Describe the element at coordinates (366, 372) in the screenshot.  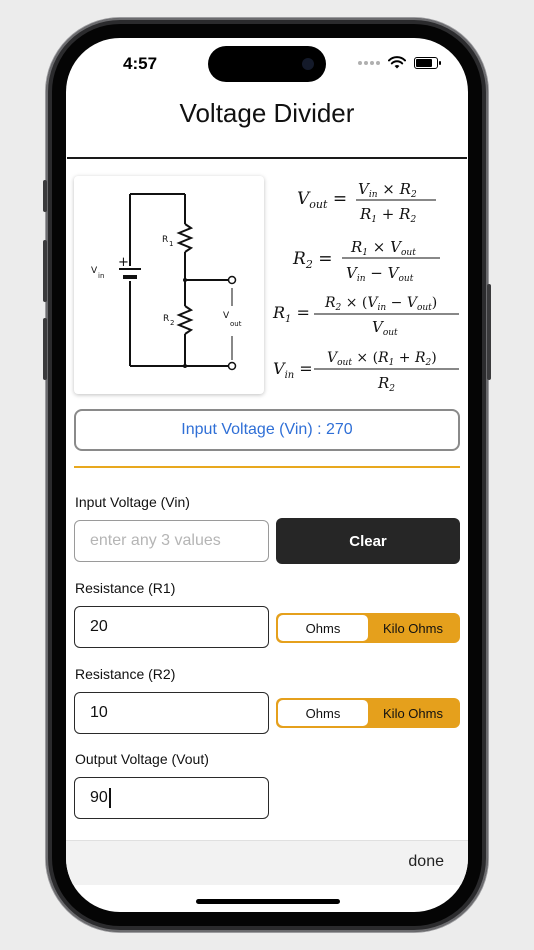
I see `formula-vin: Vin = Vout × (R1 + R2) R2` at that location.